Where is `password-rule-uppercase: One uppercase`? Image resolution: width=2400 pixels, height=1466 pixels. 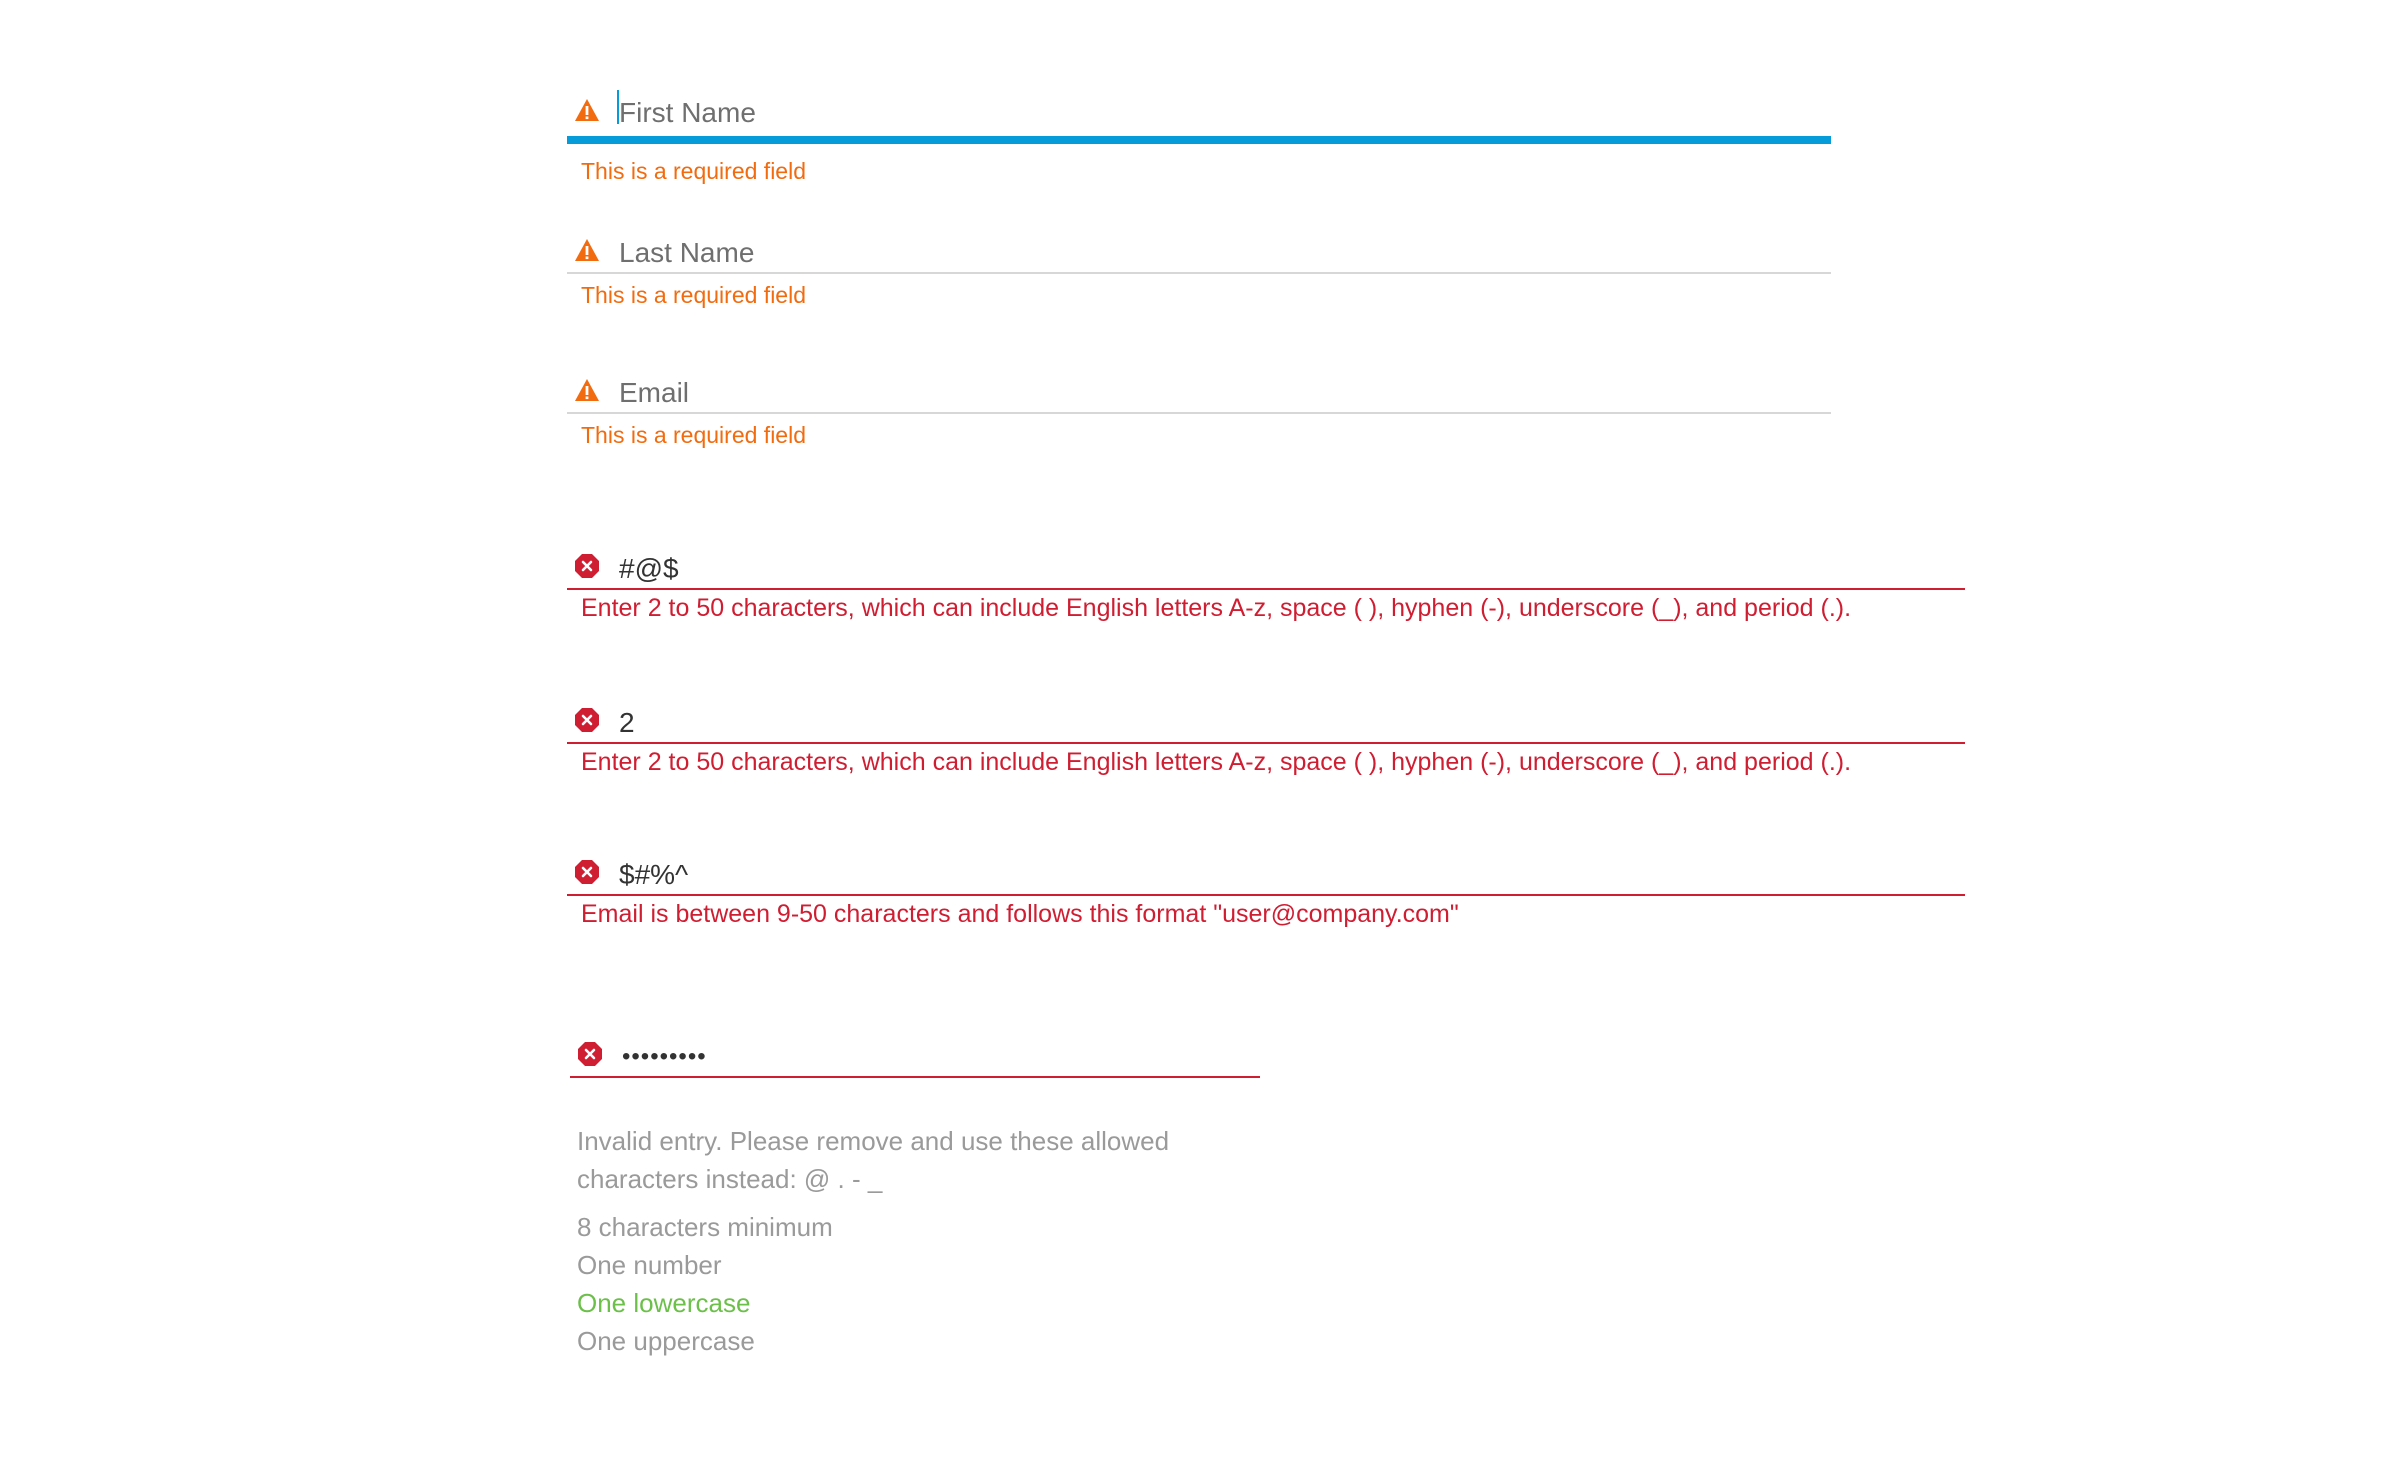
password-rule-uppercase: One uppercase is located at coordinates (666, 1341).